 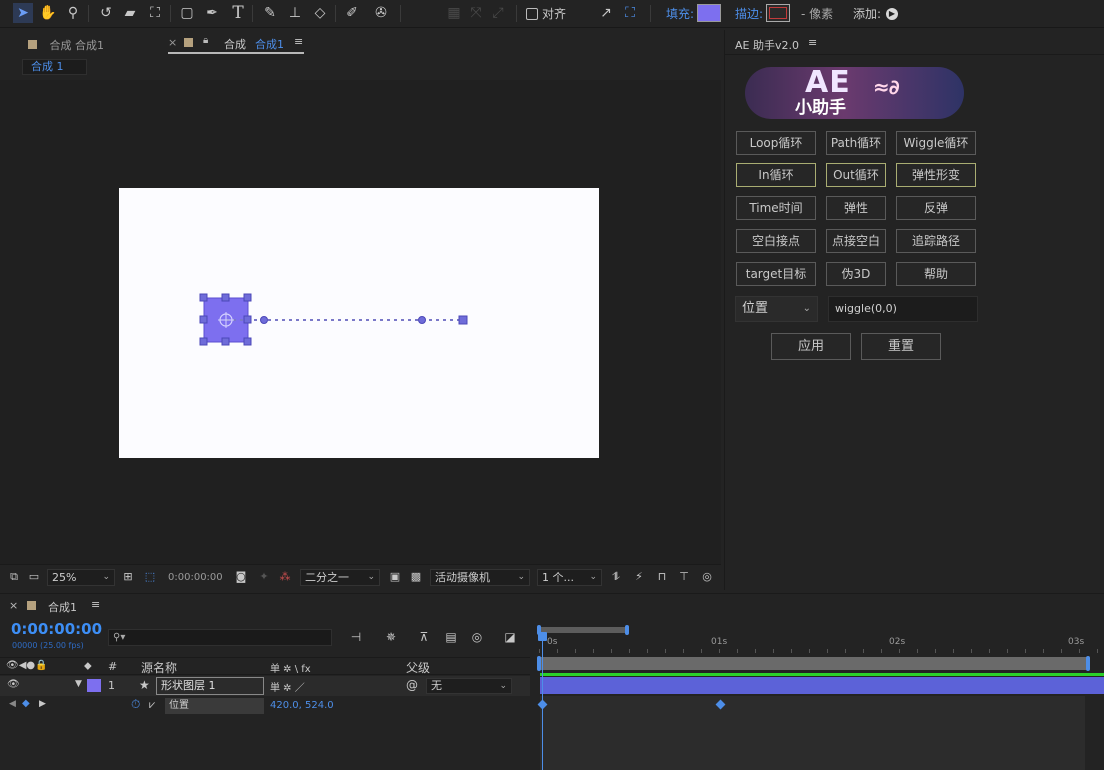 What do you see at coordinates (639, 577) in the screenshot?
I see `render-icon: ⚡` at bounding box center [639, 577].